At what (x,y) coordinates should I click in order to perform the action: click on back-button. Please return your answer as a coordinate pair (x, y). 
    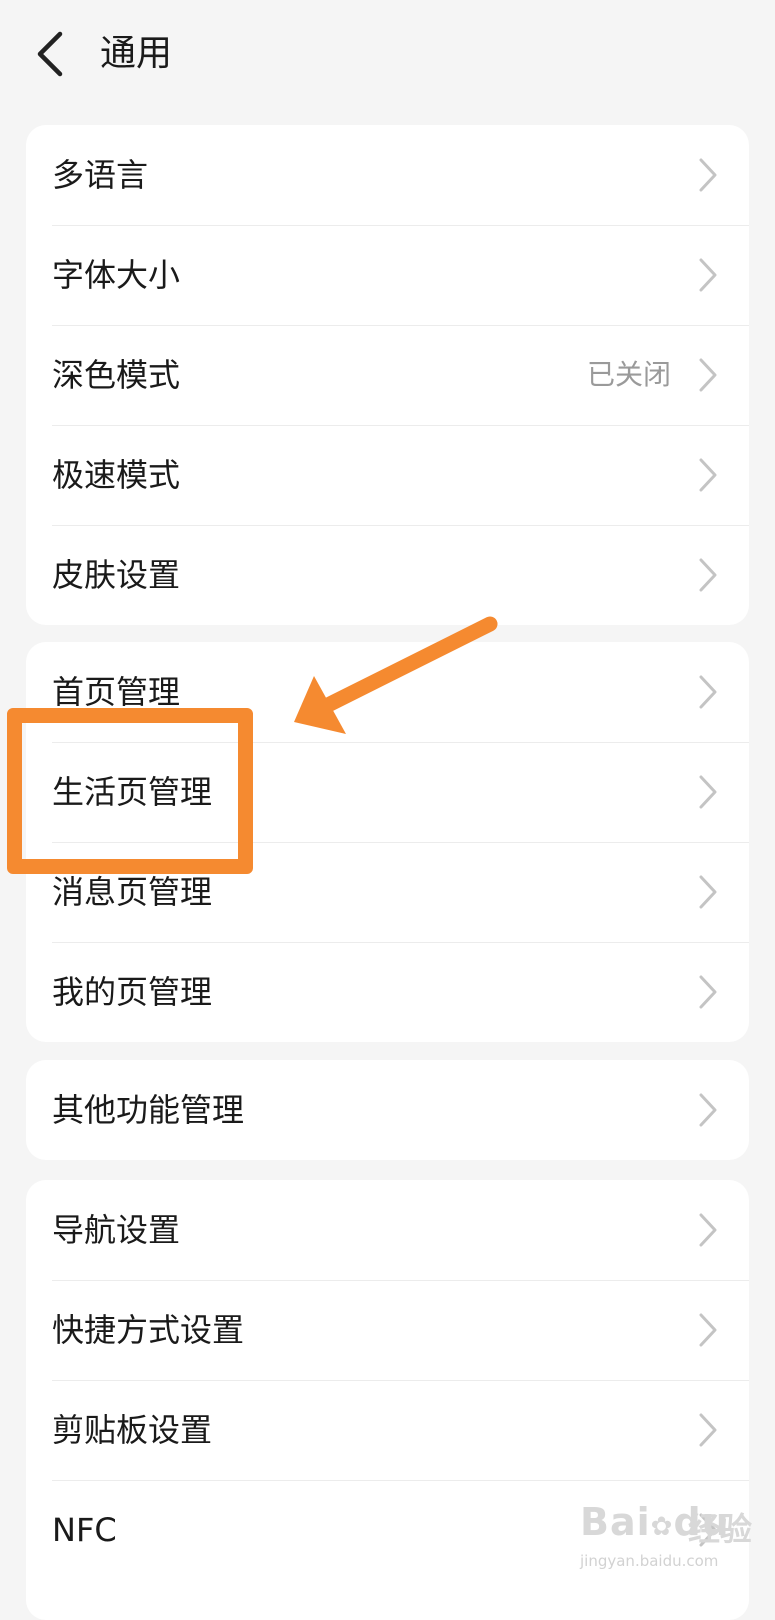
    Looking at the image, I should click on (52, 54).